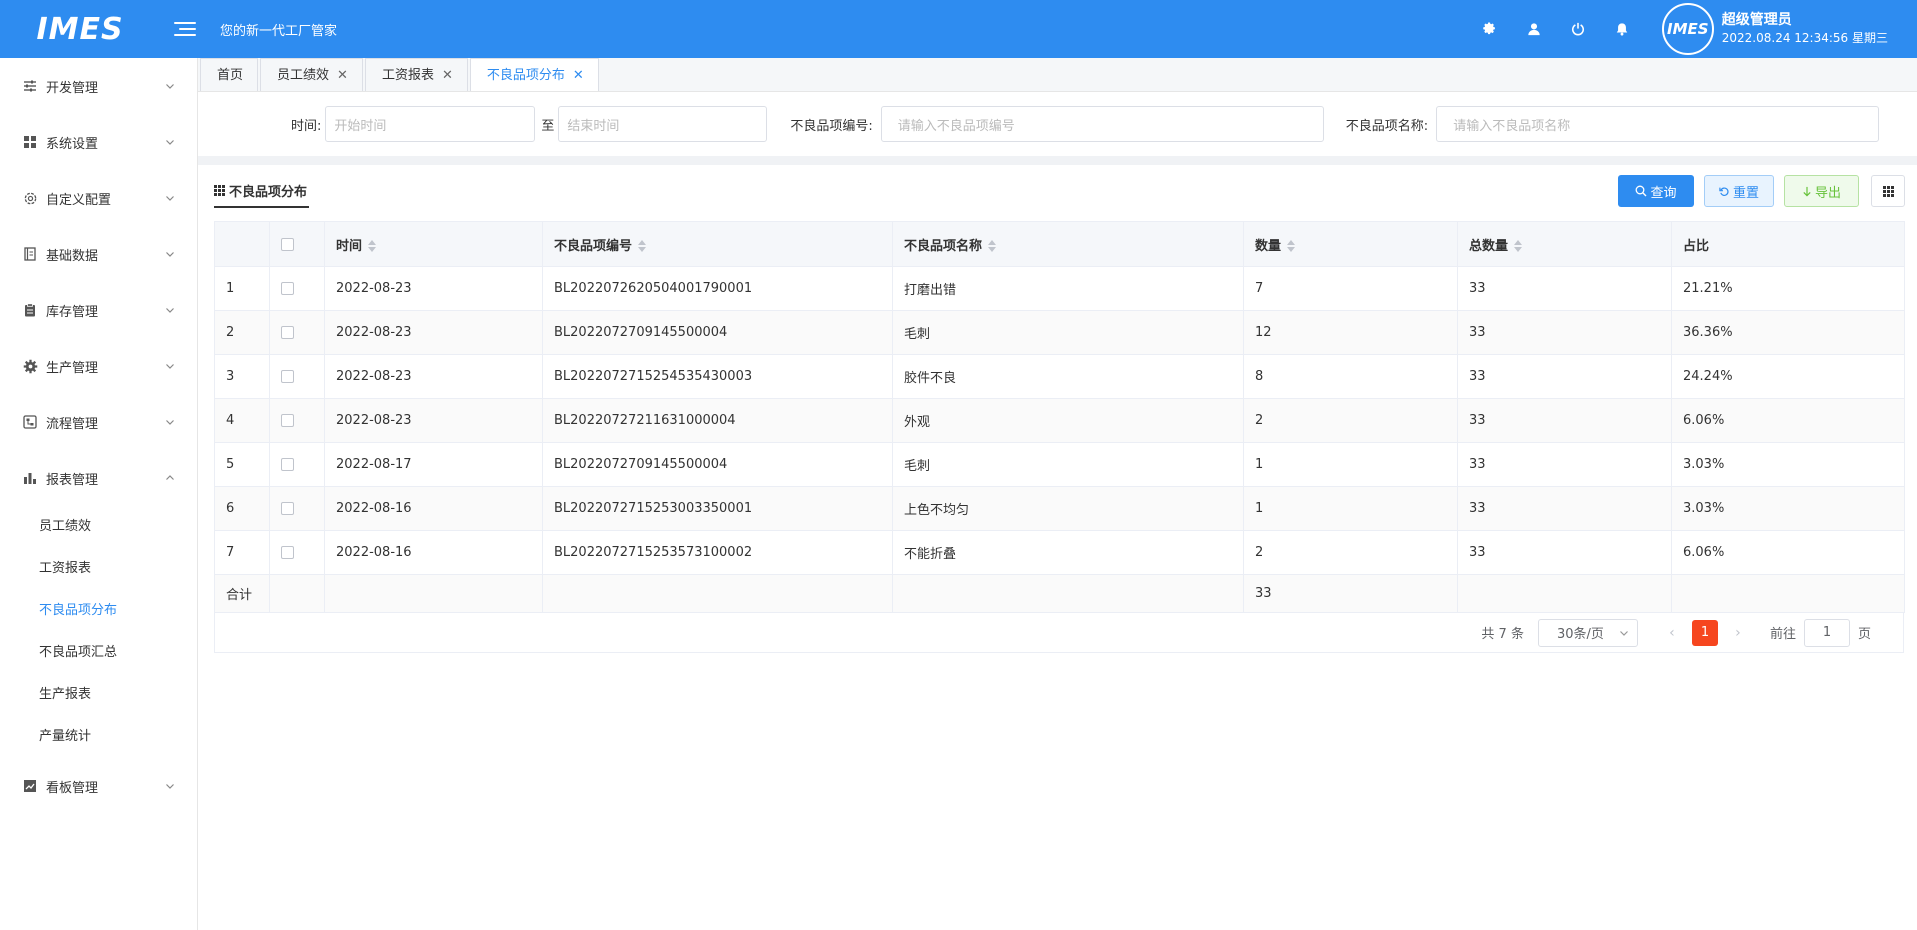 Image resolution: width=1917 pixels, height=930 pixels. Describe the element at coordinates (311, 74) in the screenshot. I see `tab-staff-performance: 员工绩效 ✕` at that location.